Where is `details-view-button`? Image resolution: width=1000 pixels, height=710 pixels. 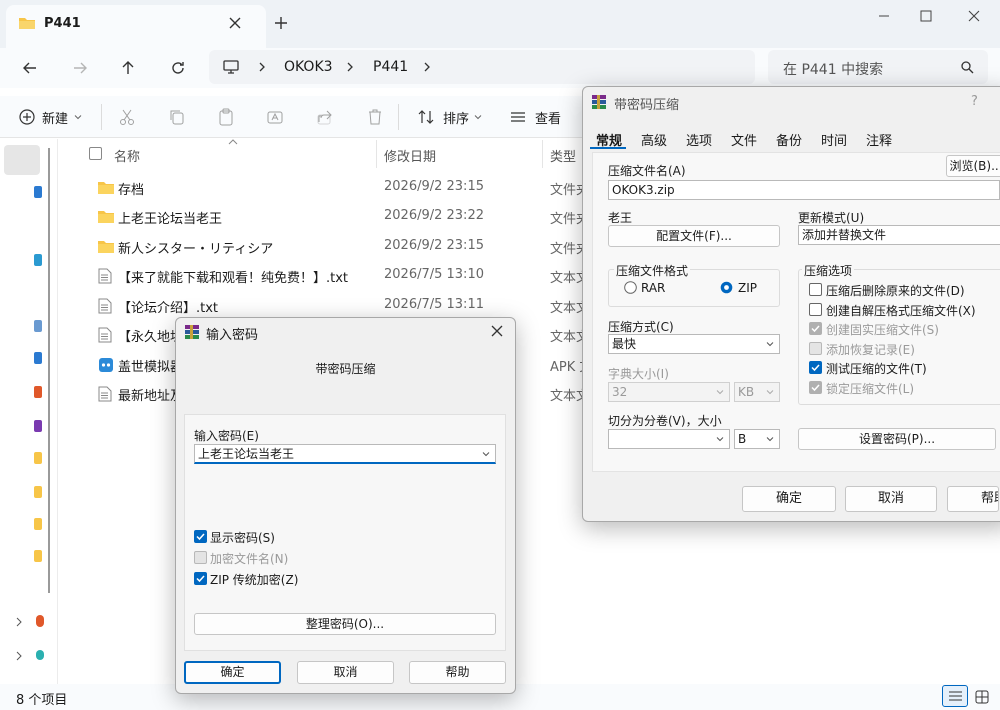
details-view-button is located at coordinates (955, 696).